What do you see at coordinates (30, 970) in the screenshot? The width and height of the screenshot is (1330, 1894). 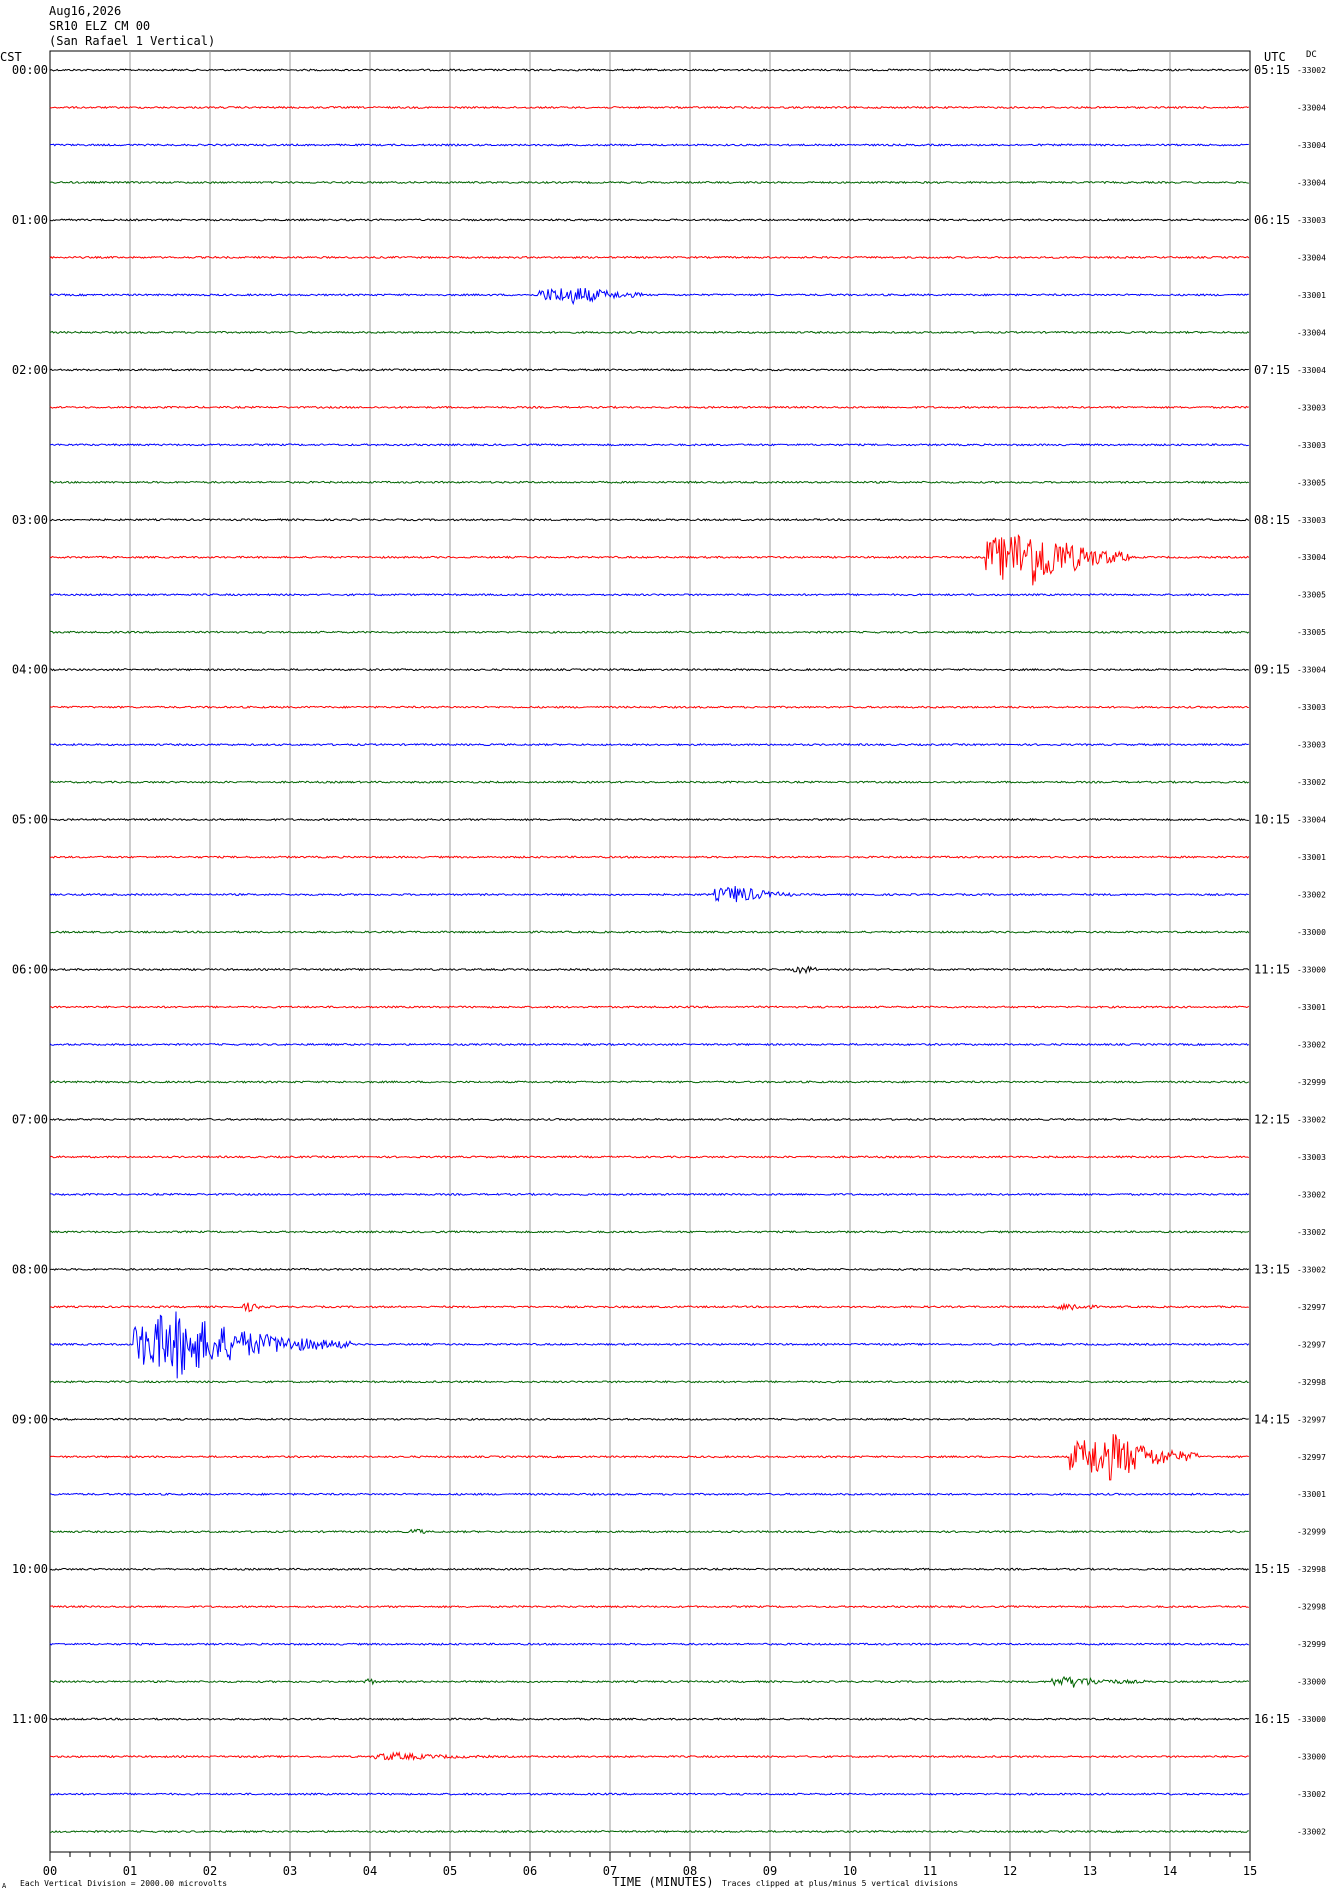 I see `hour-label-local: 06:00` at bounding box center [30, 970].